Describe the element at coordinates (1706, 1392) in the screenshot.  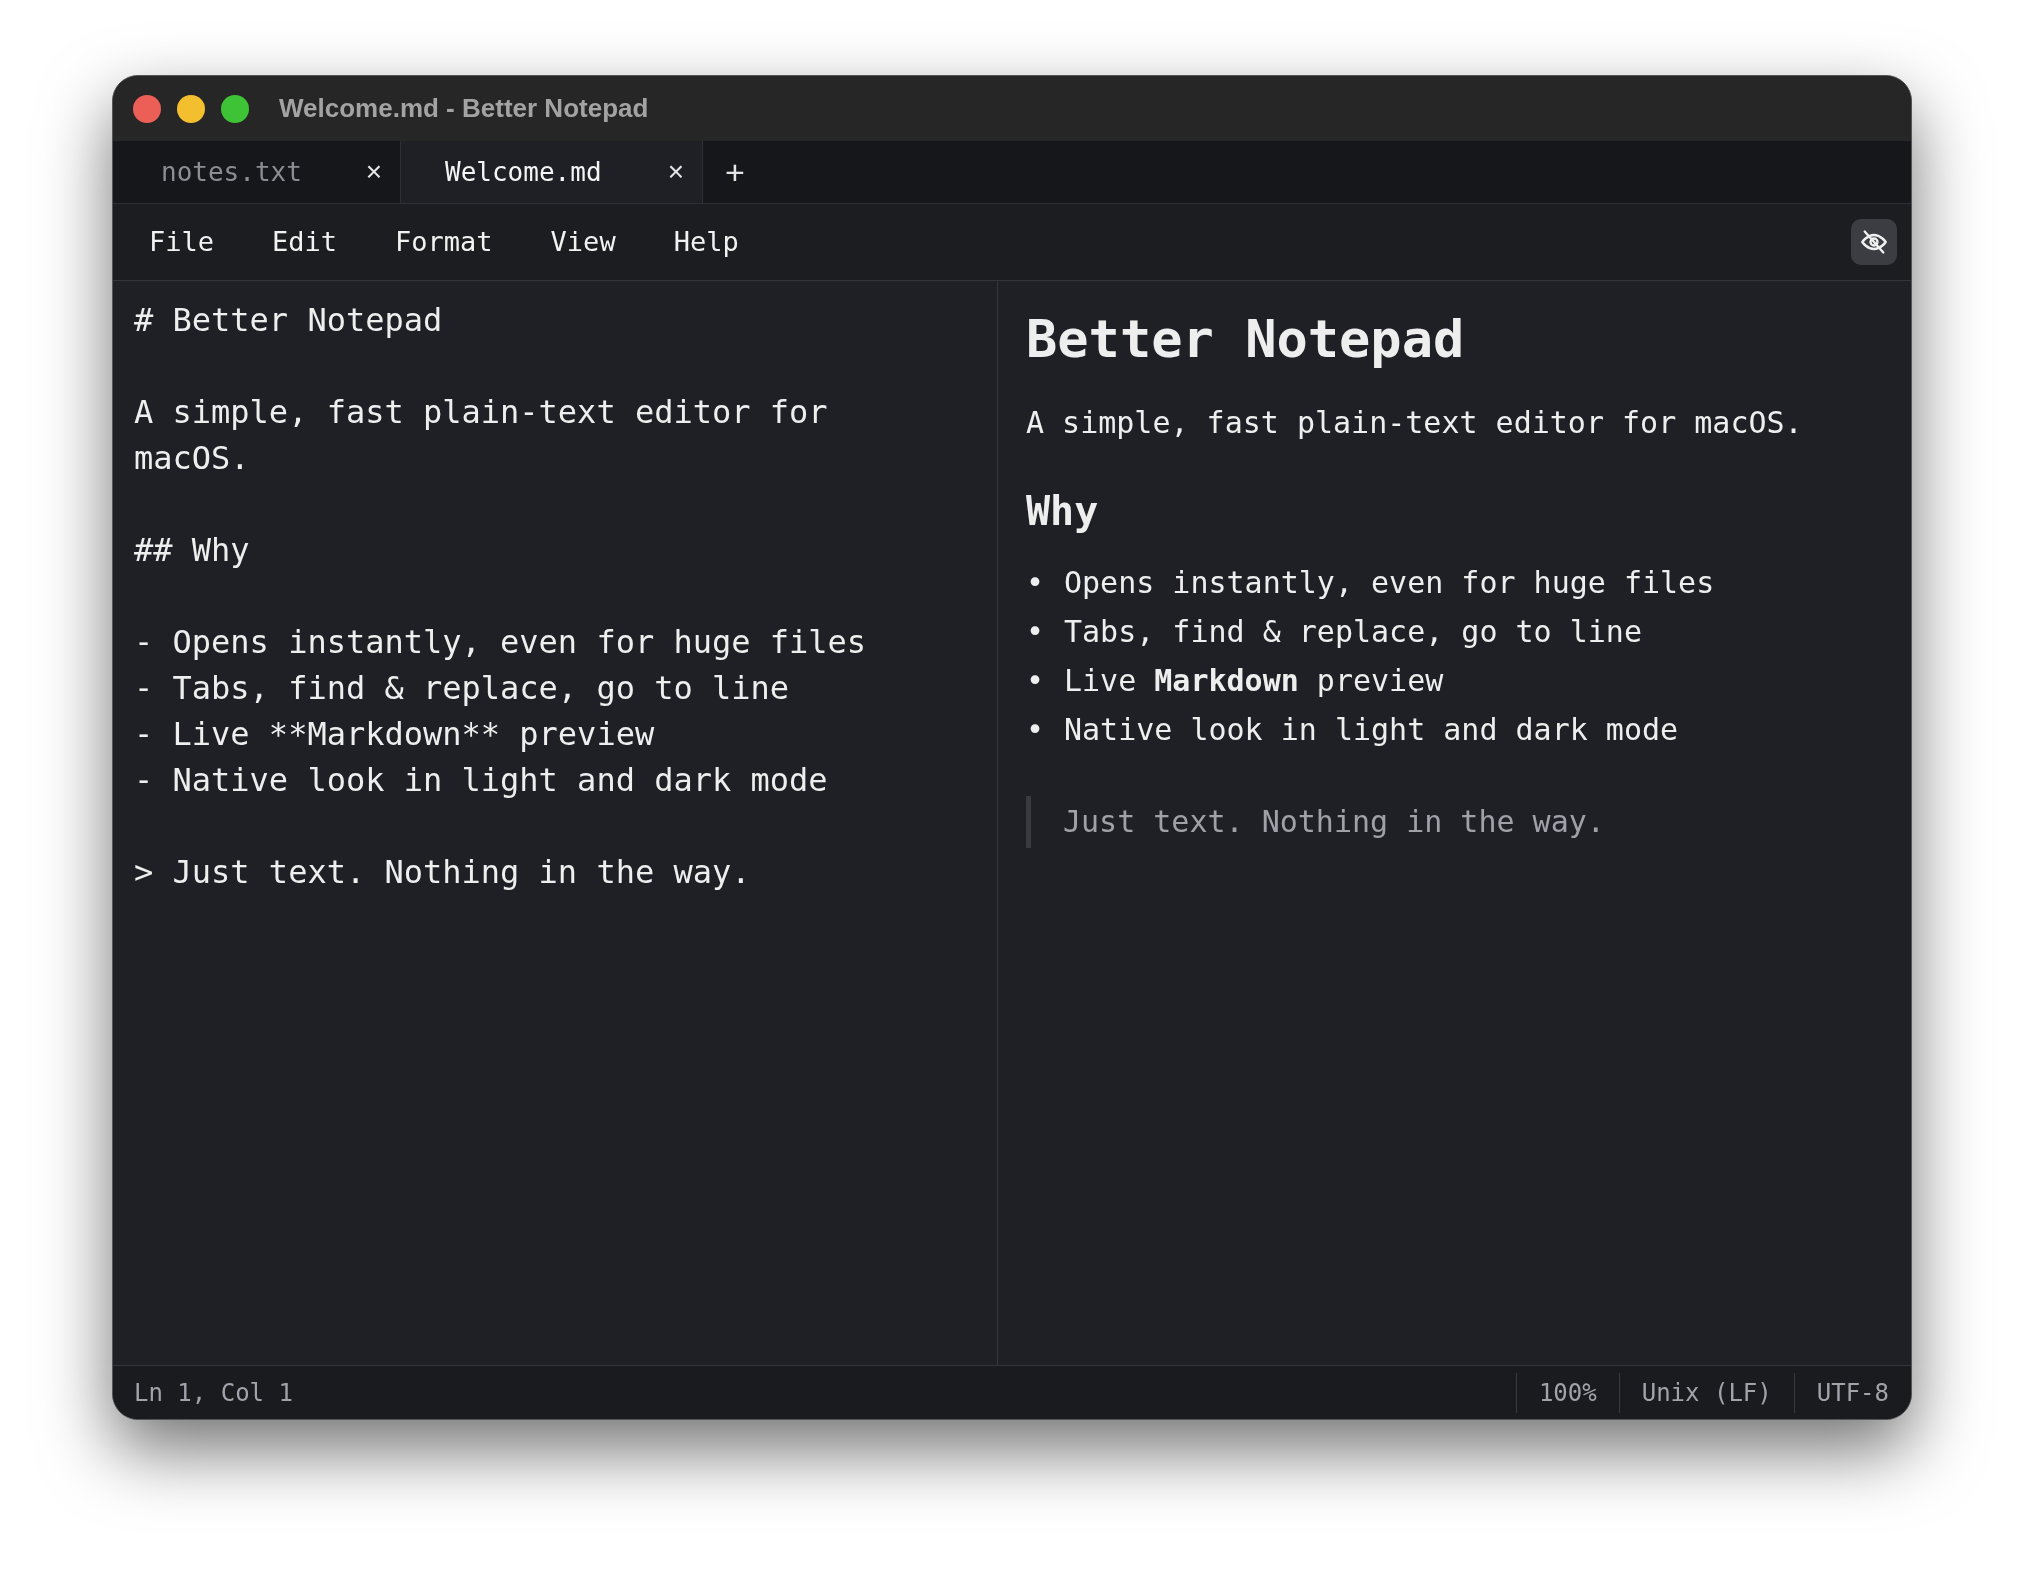
I see `status-item: Unix (LF)` at that location.